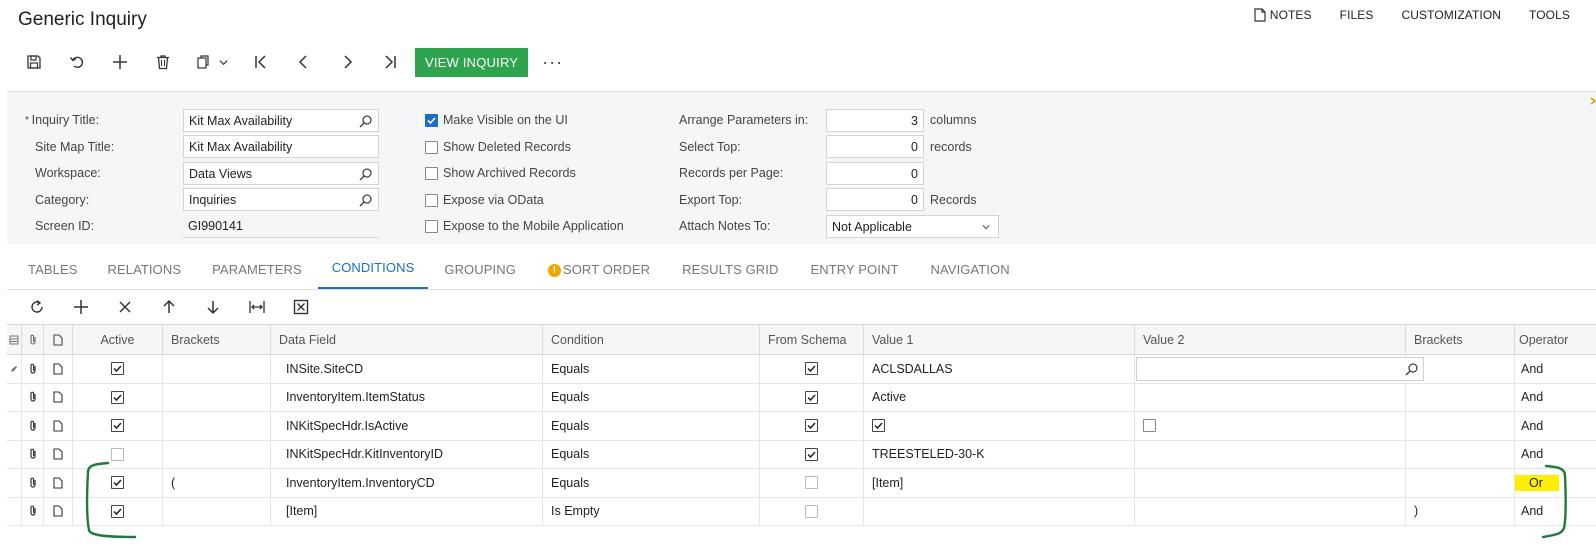 The height and width of the screenshot is (551, 1596). What do you see at coordinates (281, 199) in the screenshot?
I see `category-field: Inquiries` at bounding box center [281, 199].